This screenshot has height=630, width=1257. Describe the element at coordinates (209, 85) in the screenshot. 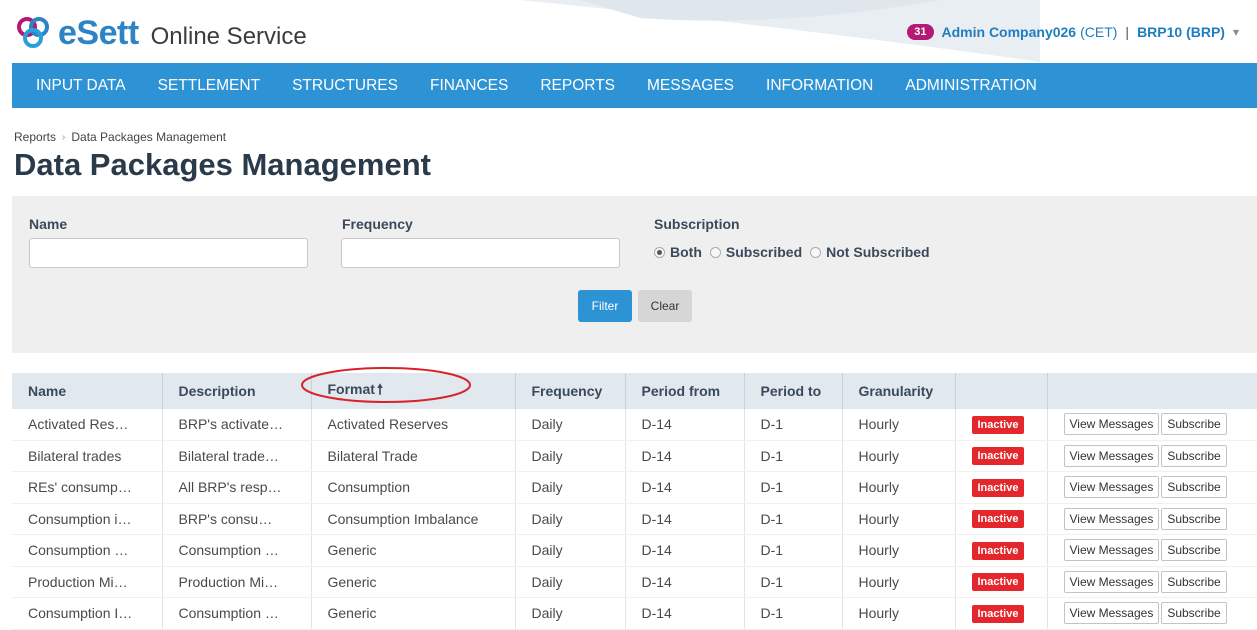

I see `nav-settlement: SETTLEMENT` at that location.